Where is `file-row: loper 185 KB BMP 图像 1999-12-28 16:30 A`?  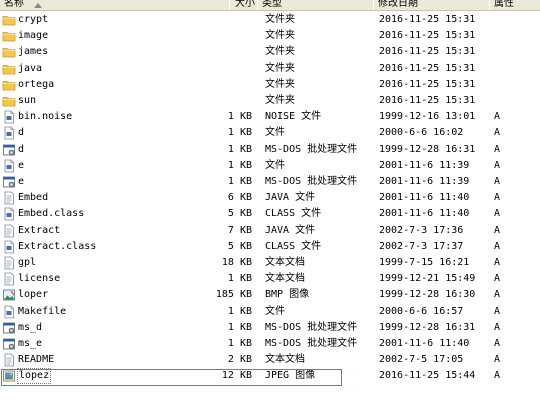
file-row: loper 185 KB BMP 图像 1999-12-28 16:30 A is located at coordinates (270, 295).